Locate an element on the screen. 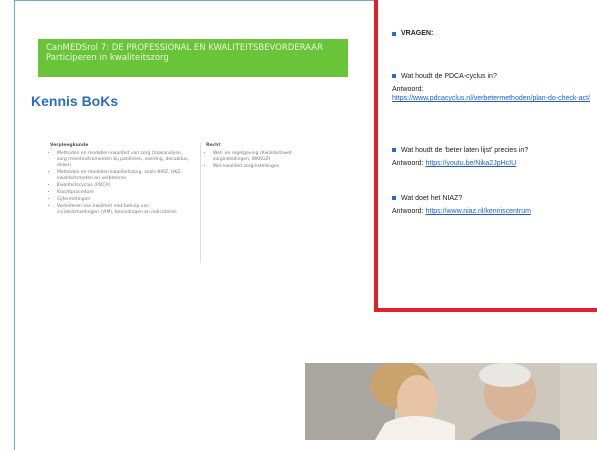  answer-link: https://www.niaz.nl/kenniscentrum is located at coordinates (477, 211).